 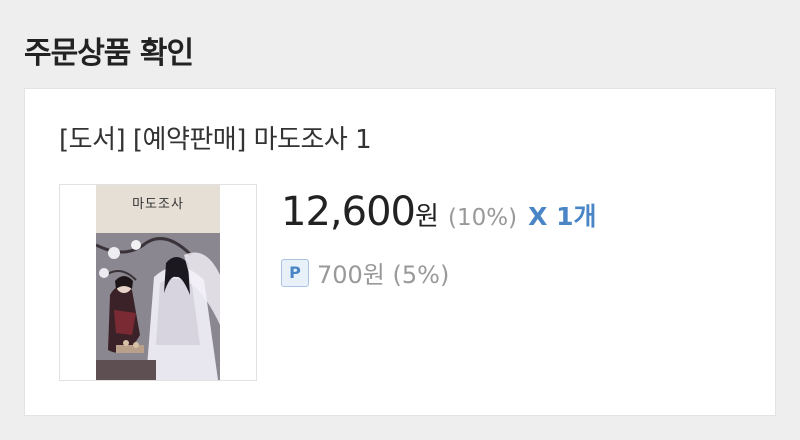 I want to click on discount-rate: (10%), so click(x=482, y=218).